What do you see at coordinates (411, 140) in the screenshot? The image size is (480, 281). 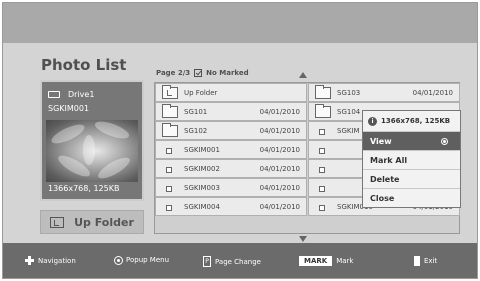 I see `popup-item-view: View` at bounding box center [411, 140].